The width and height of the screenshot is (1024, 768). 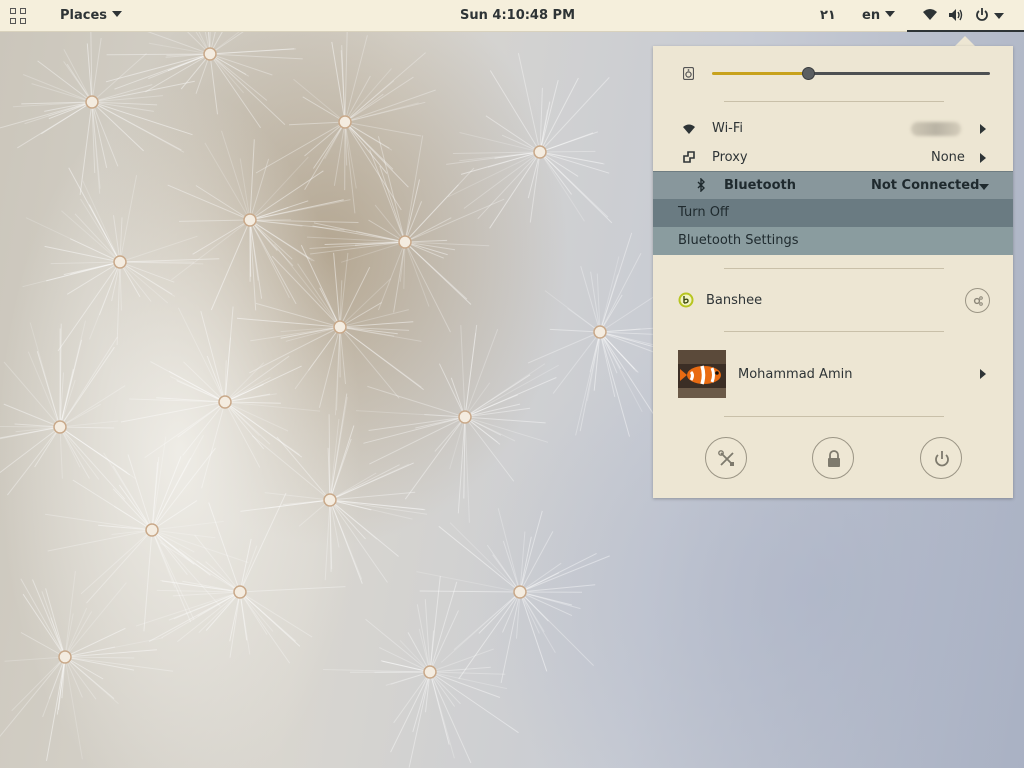 I want to click on wifi-item: Wi-Fi, so click(x=833, y=129).